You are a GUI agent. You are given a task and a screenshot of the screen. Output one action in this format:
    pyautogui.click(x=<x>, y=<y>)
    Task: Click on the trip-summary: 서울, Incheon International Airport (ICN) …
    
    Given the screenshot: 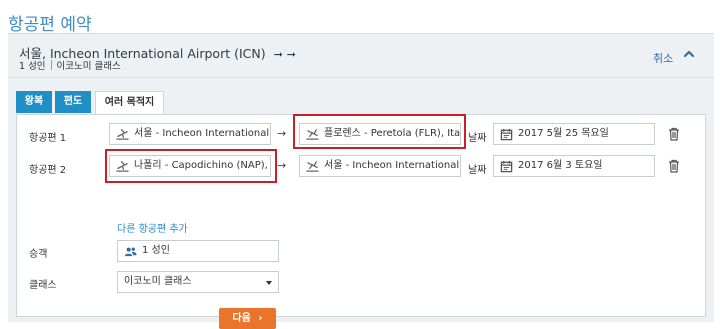 What is the action you would take?
    pyautogui.click(x=361, y=56)
    